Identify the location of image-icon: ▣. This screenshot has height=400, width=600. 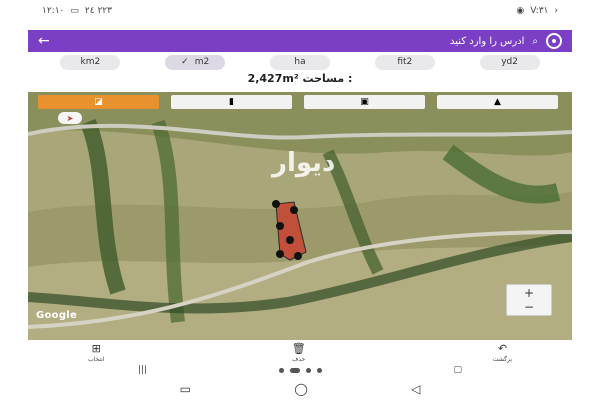
(364, 102).